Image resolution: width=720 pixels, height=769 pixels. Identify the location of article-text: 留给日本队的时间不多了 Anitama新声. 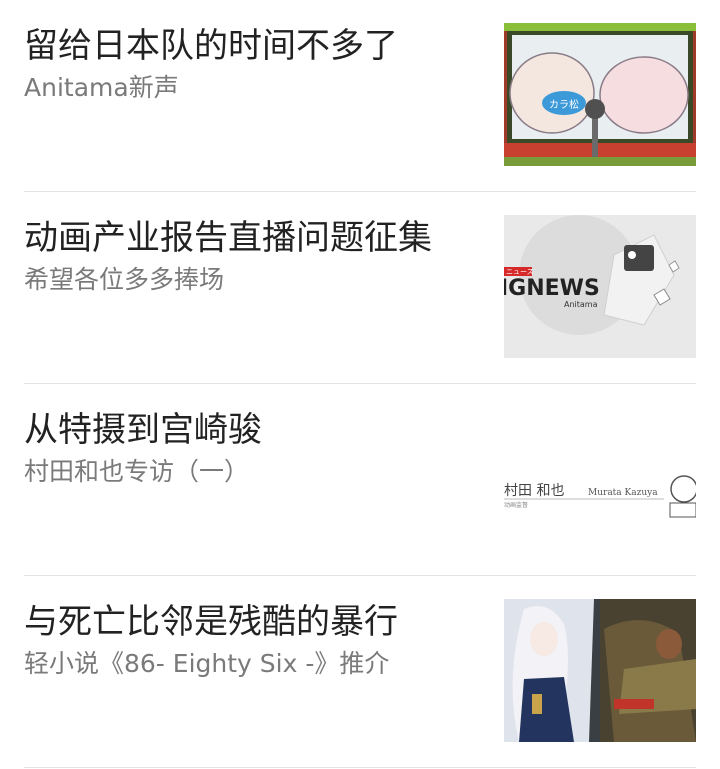
(254, 66).